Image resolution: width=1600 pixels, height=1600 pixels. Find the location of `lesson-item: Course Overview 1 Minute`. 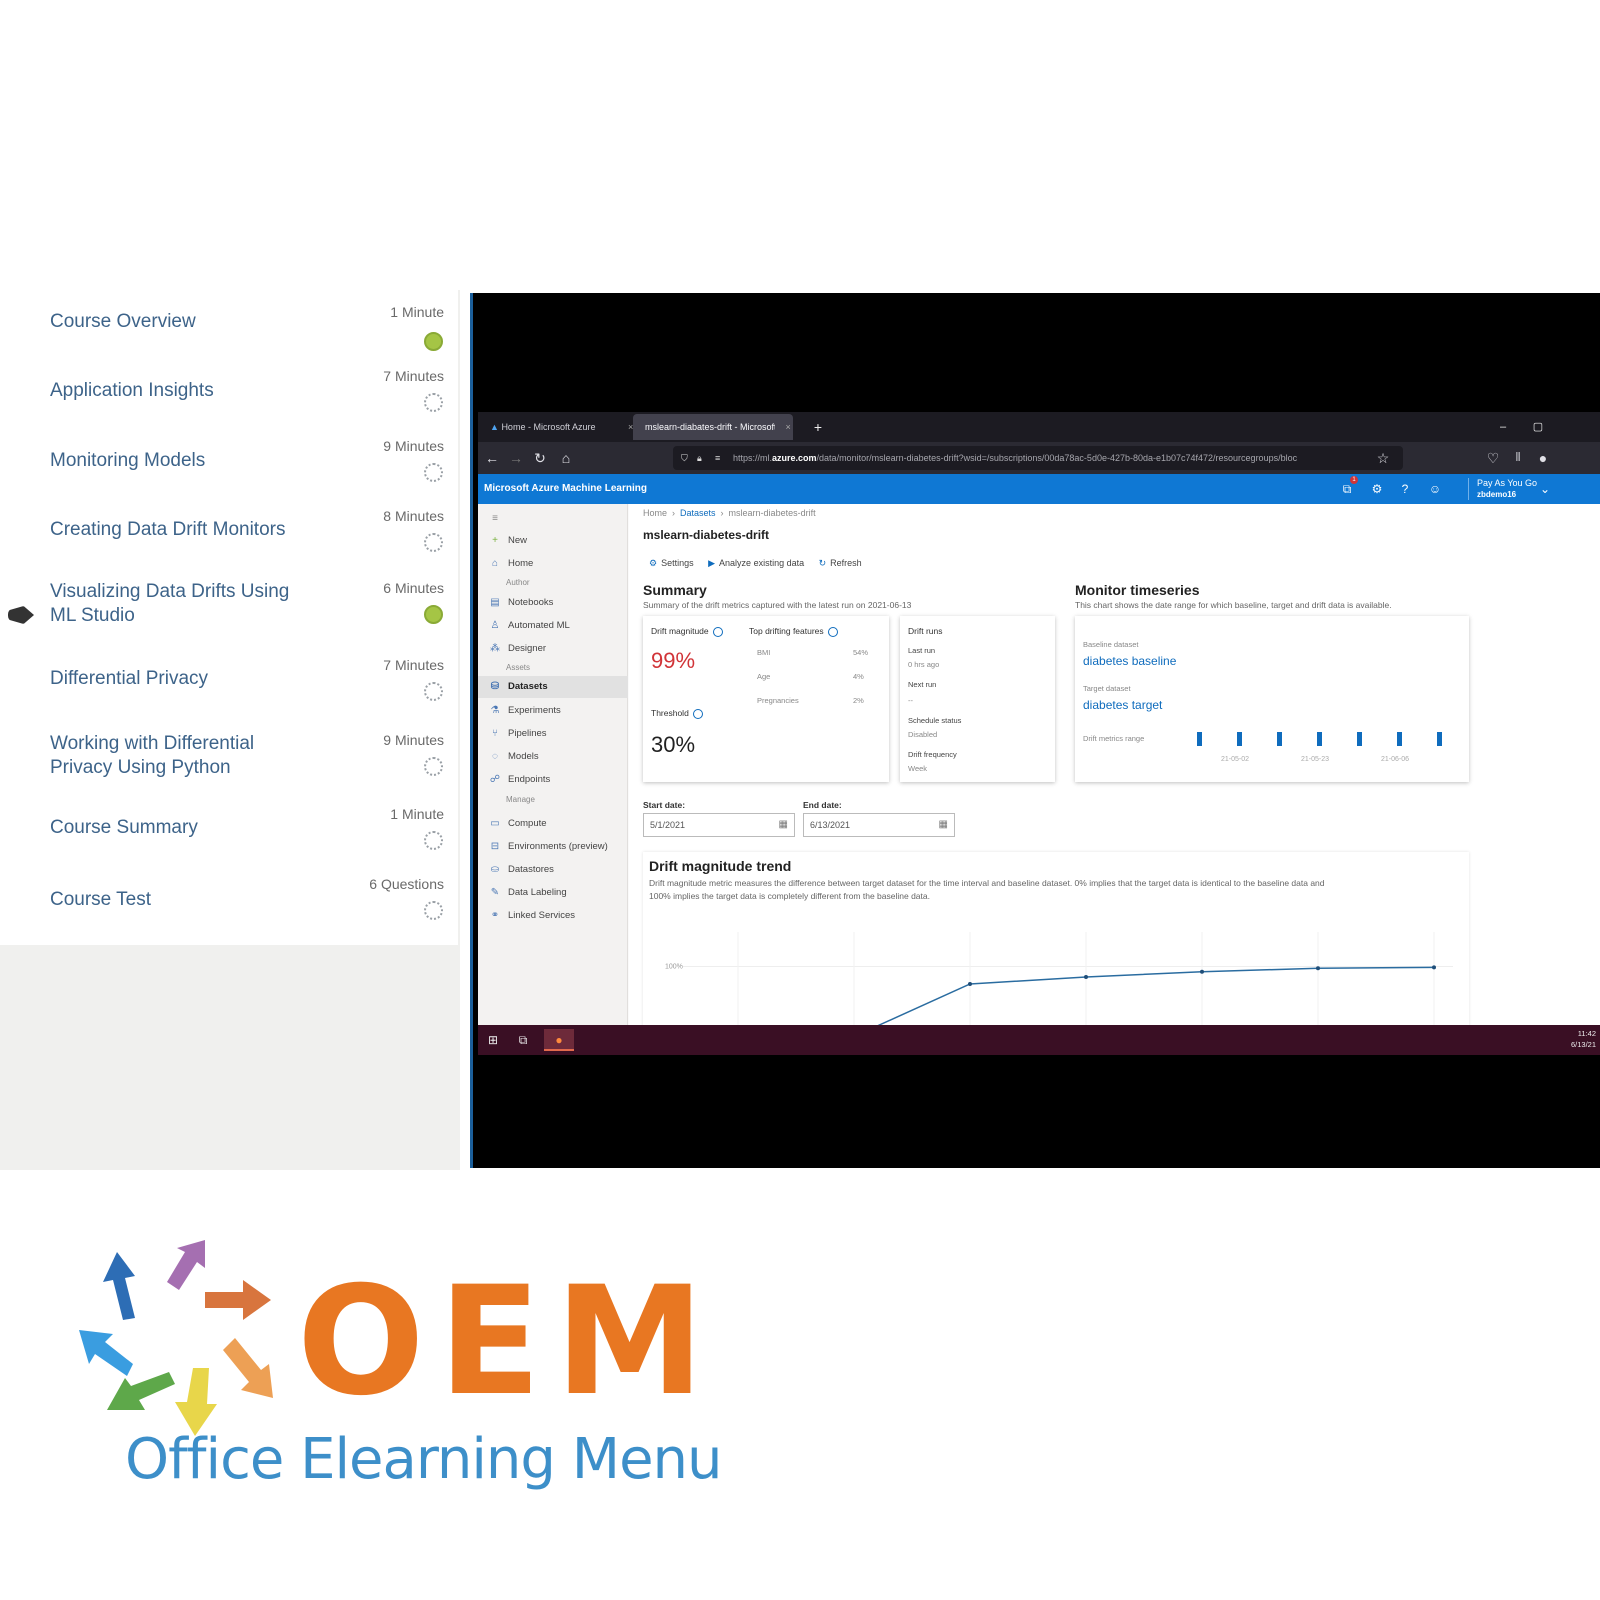

lesson-item: Course Overview 1 Minute is located at coordinates (229, 333).